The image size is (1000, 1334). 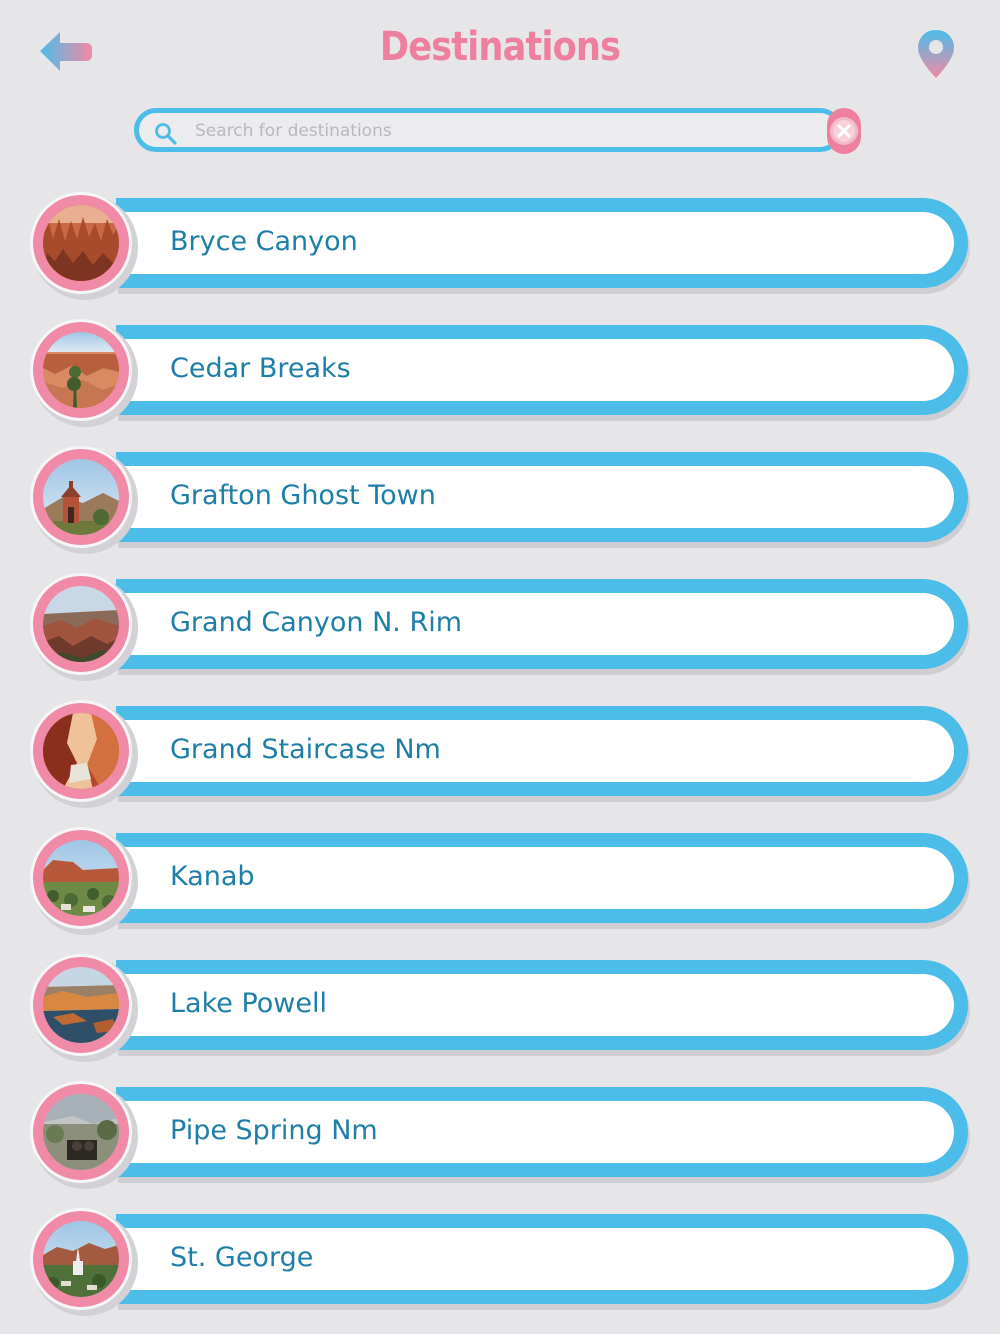 What do you see at coordinates (212, 876) in the screenshot?
I see `destination-label: Kanab` at bounding box center [212, 876].